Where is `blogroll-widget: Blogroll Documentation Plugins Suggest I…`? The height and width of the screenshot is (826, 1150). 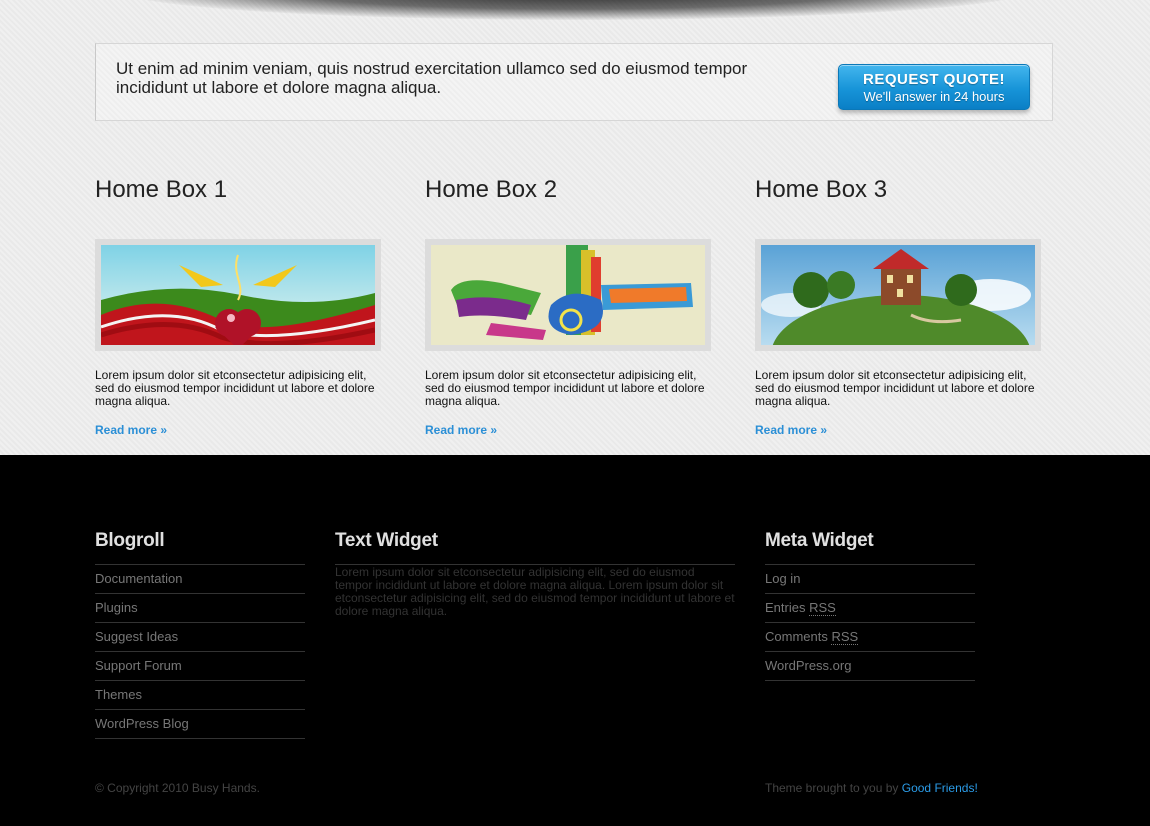 blogroll-widget: Blogroll Documentation Plugins Suggest I… is located at coordinates (200, 634).